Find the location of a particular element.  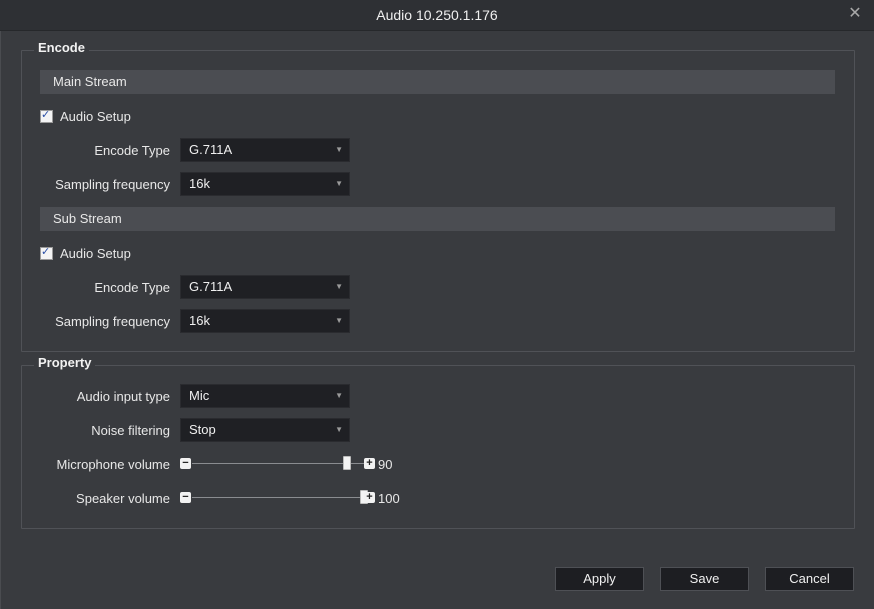

title-bar: Audio 10.250.1.176 ✕ is located at coordinates (437, 15).